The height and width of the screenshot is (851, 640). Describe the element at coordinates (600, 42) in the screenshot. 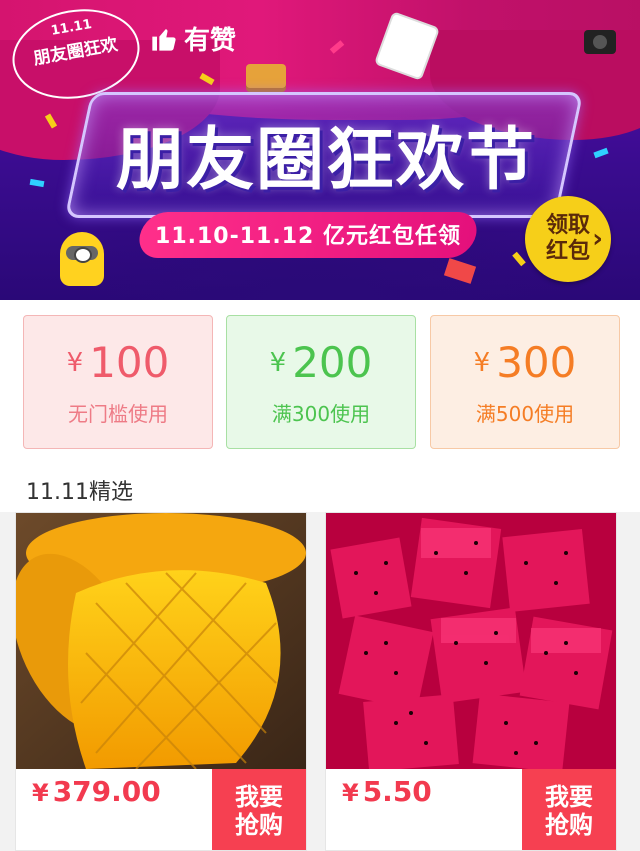

I see `camera-icon` at that location.